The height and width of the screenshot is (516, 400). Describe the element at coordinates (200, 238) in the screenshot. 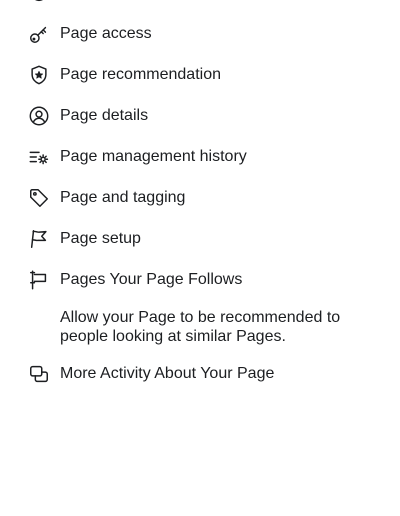

I see `menu-item-page-setup: Page setup` at that location.